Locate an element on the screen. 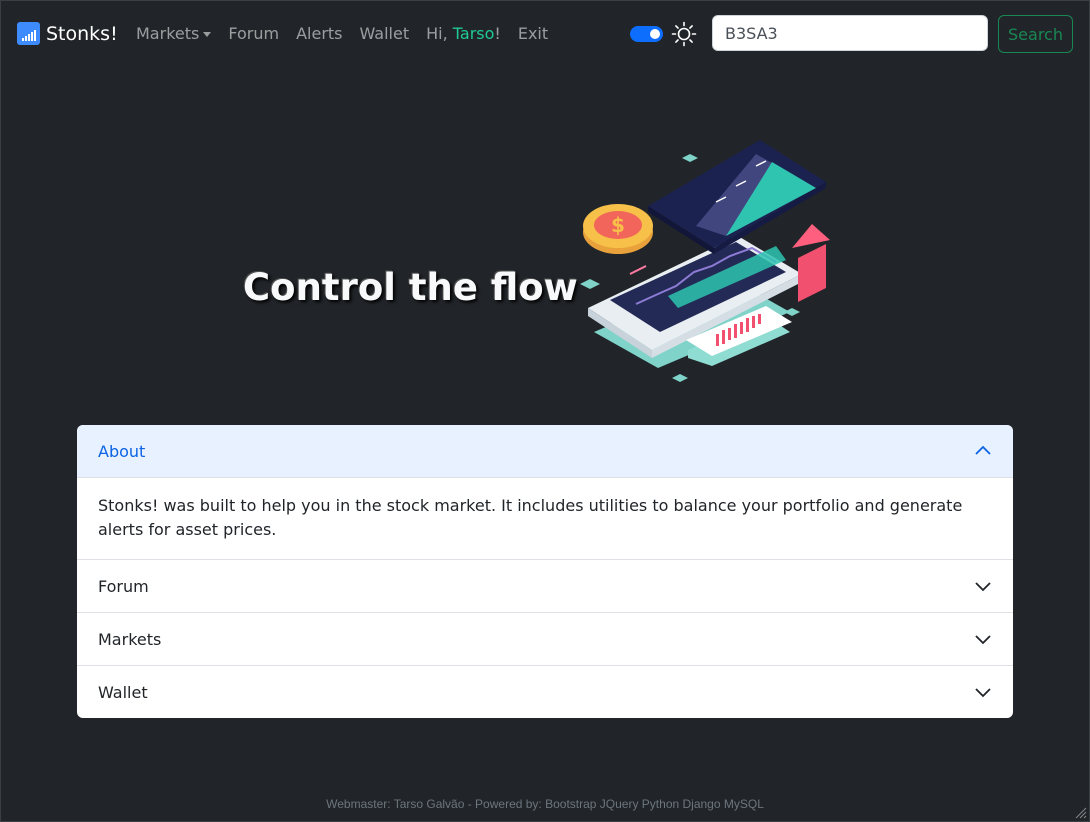  brand-name: Stonks! is located at coordinates (82, 33).